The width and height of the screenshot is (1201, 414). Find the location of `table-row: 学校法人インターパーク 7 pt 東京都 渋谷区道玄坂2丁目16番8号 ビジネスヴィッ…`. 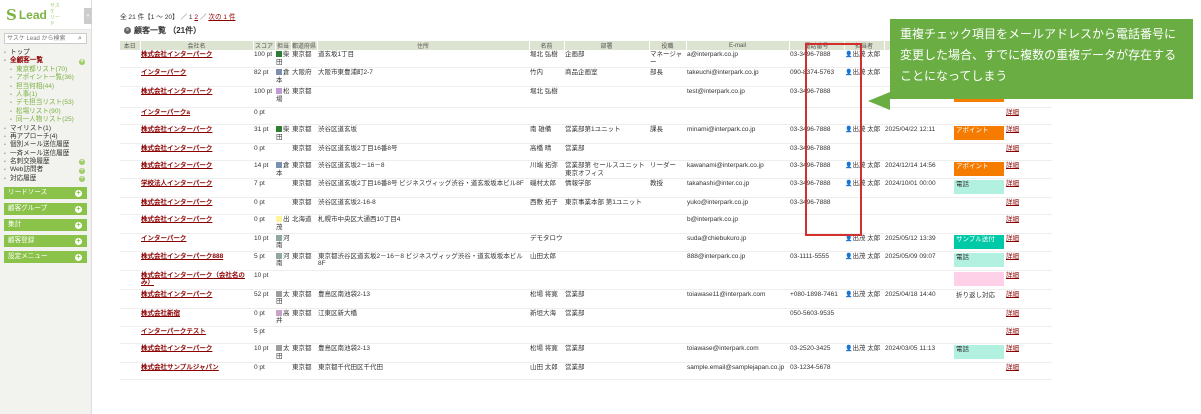

table-row: 学校法人インターパーク 7 pt 東京都 渋谷区道玄坂2丁目16番8号 ビジネスヴィッ… is located at coordinates (586, 188).